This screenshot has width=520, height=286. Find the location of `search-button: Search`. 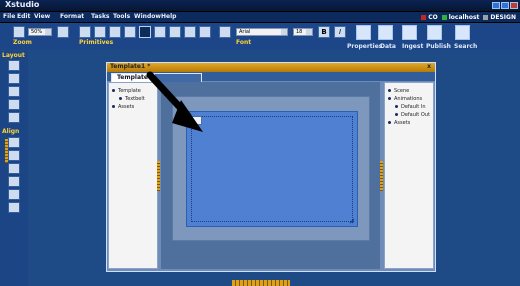

search-button: Search is located at coordinates (465, 46).